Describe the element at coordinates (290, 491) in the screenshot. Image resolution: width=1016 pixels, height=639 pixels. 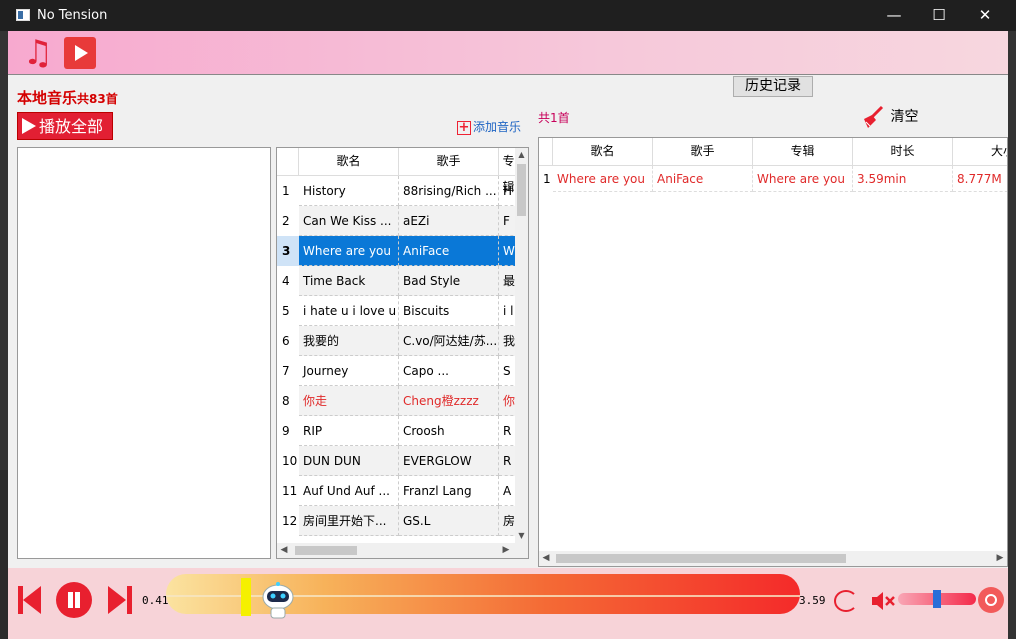
I see `row-number: 11` at that location.